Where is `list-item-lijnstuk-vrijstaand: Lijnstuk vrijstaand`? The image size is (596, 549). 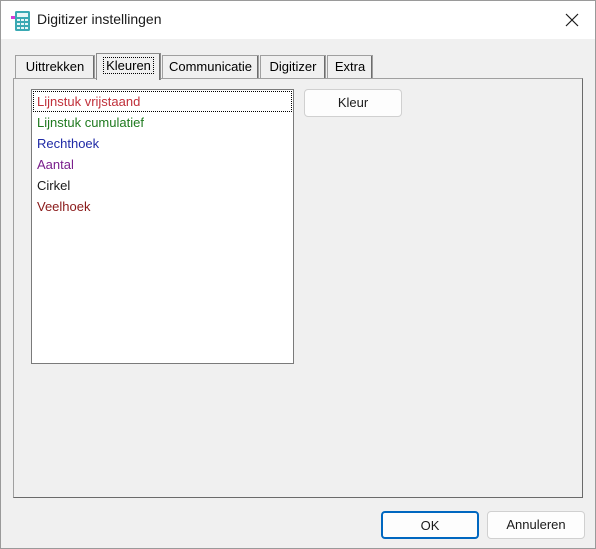 list-item-lijnstuk-vrijstaand: Lijnstuk vrijstaand is located at coordinates (162, 101).